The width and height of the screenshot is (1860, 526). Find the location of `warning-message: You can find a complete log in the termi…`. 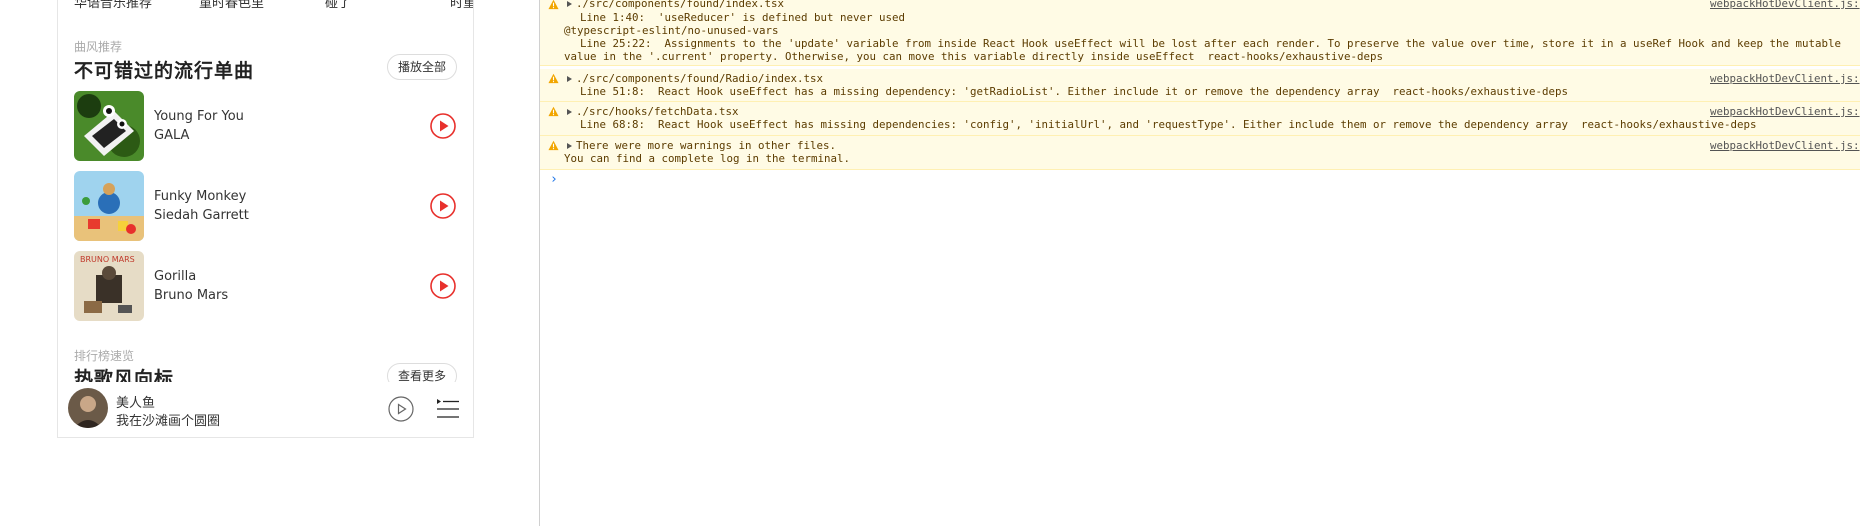

warning-message: You can find a complete log in the termi… is located at coordinates (707, 158).